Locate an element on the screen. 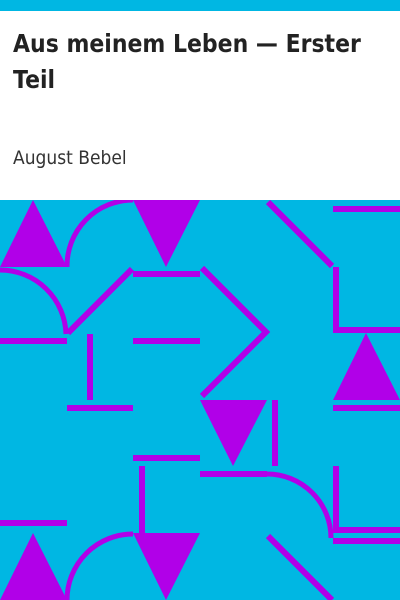  top-accent-bar is located at coordinates (200, 5).